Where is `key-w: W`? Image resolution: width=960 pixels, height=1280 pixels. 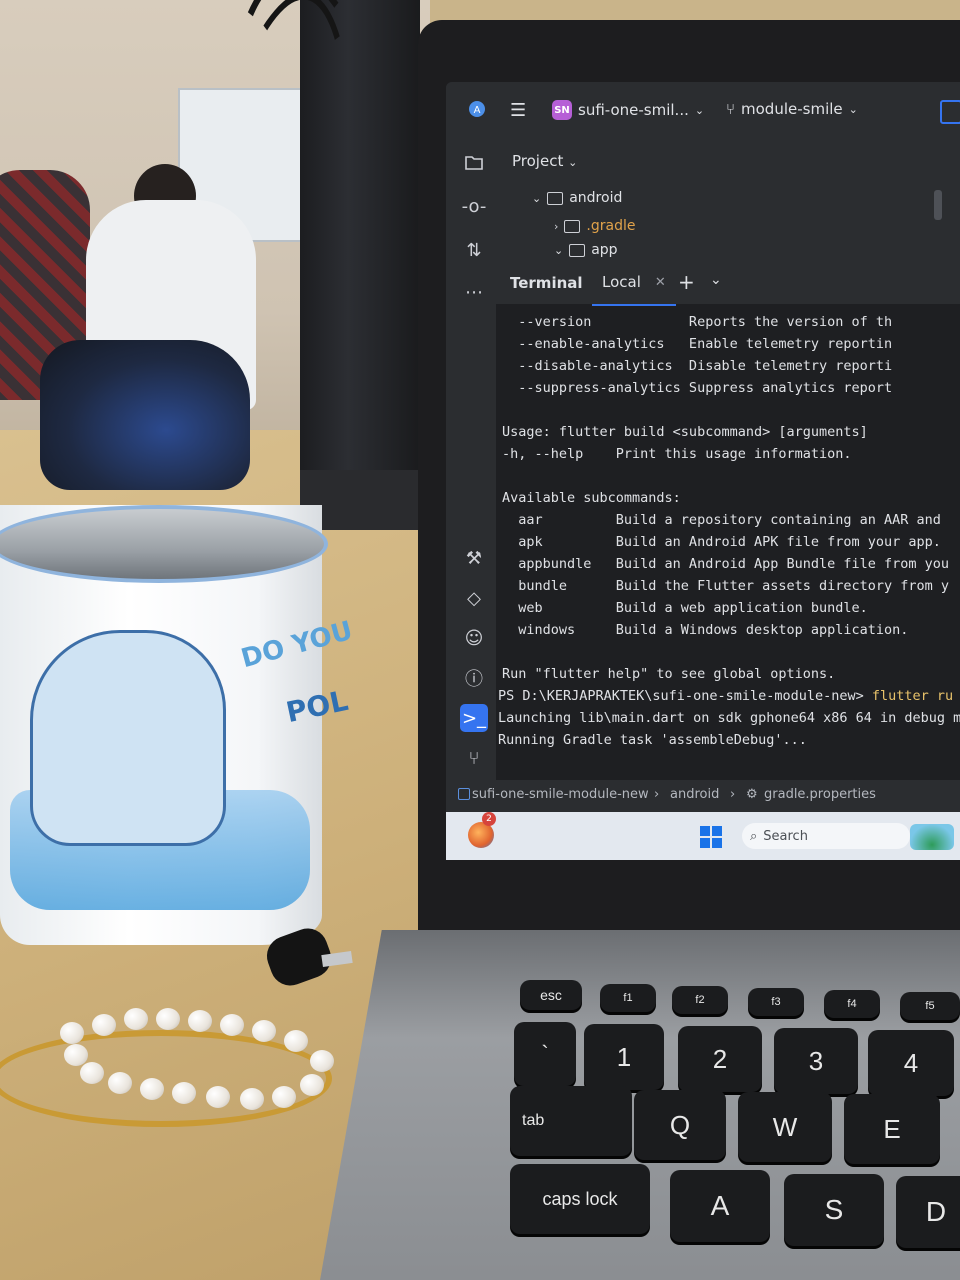 key-w: W is located at coordinates (785, 1127).